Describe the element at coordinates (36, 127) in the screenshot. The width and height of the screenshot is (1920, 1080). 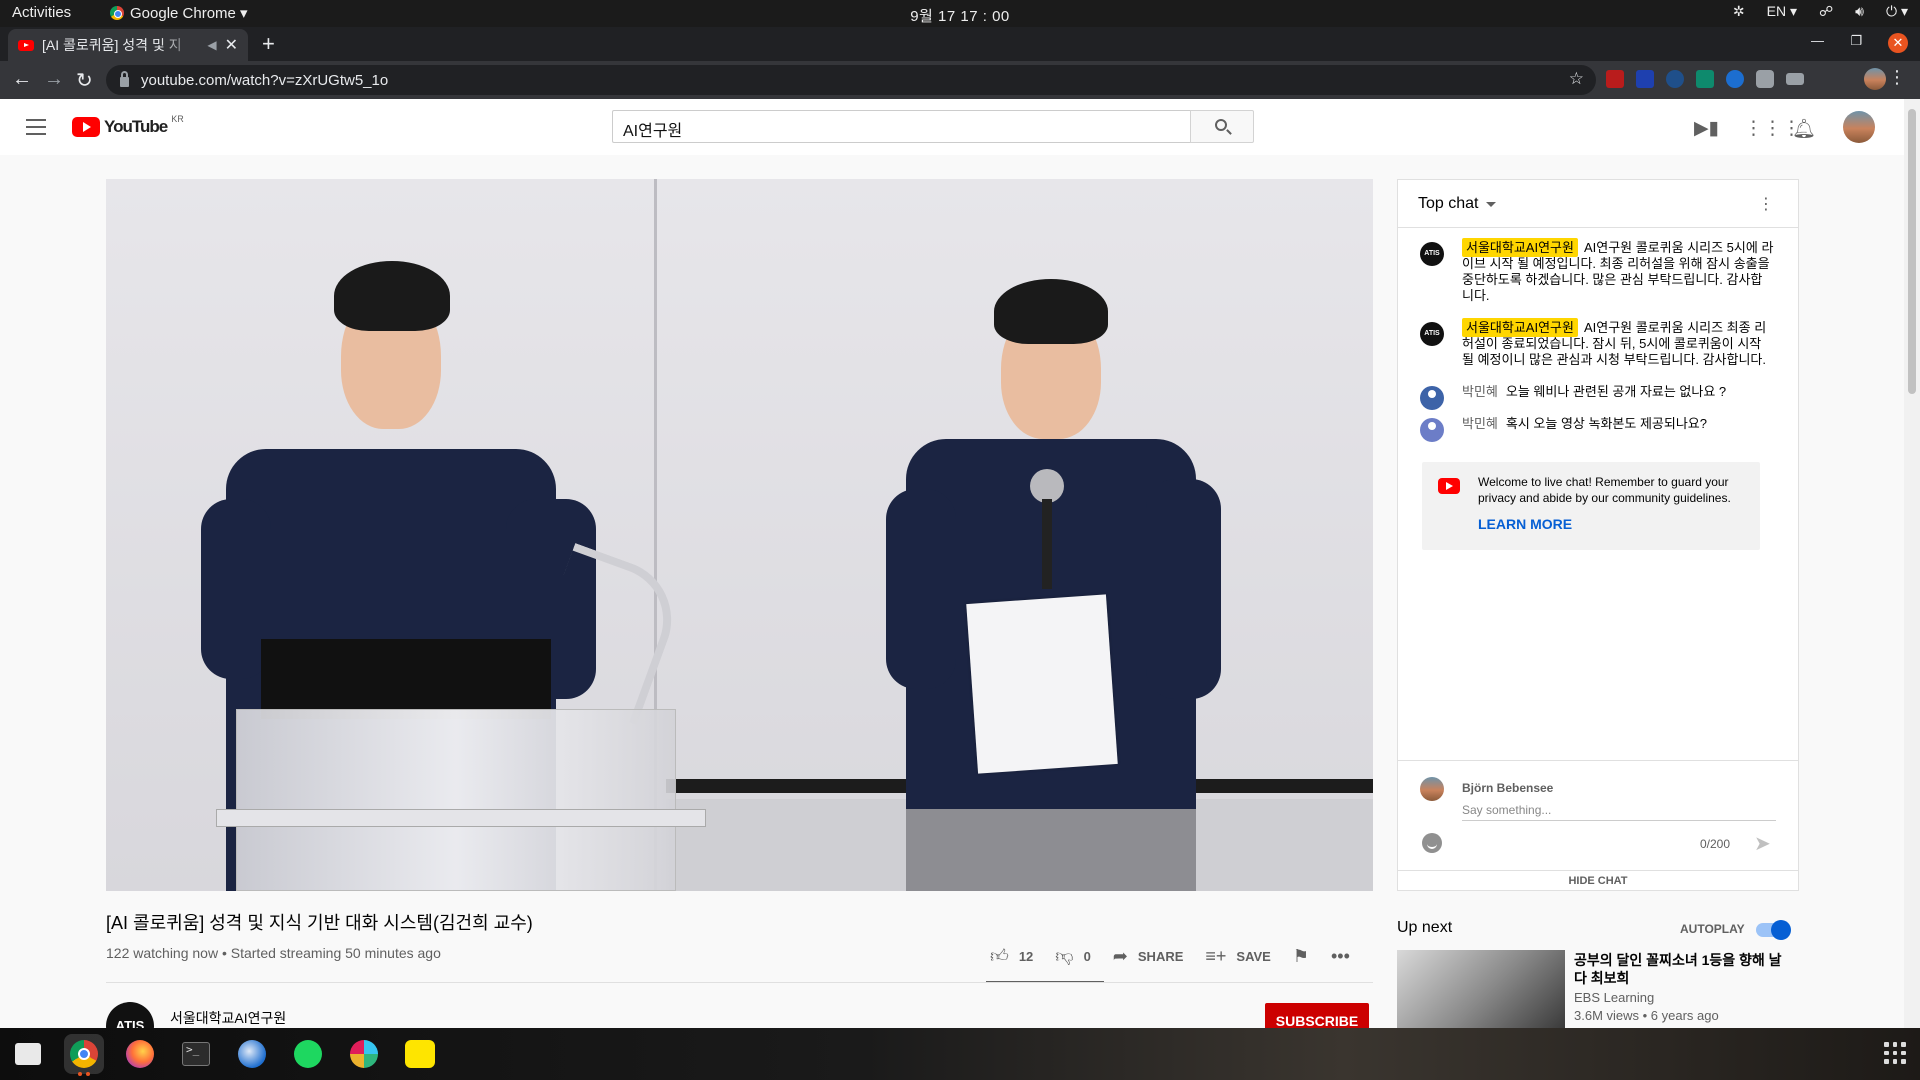
I see `menu-icon` at that location.